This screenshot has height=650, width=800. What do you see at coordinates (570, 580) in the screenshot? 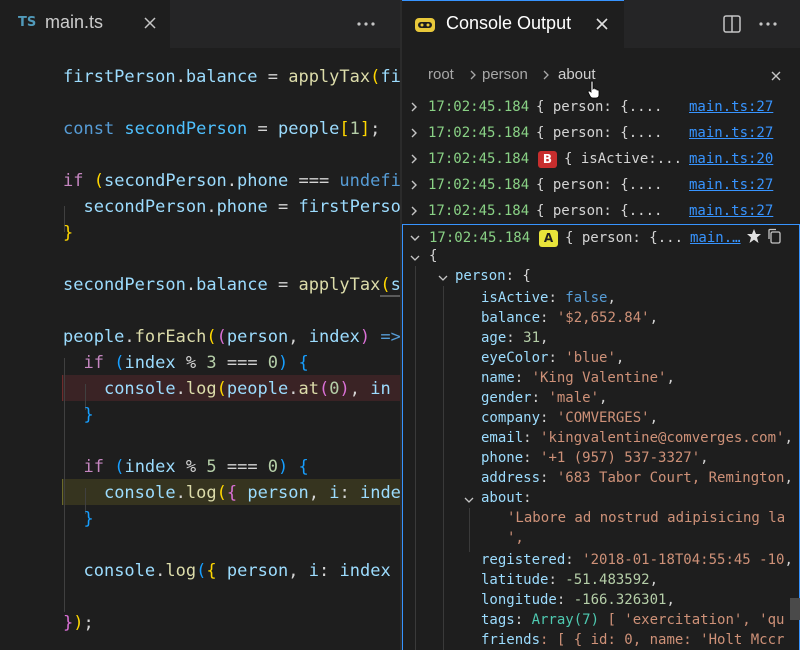
I see `tree-property: latitude: -51.483592,` at bounding box center [570, 580].